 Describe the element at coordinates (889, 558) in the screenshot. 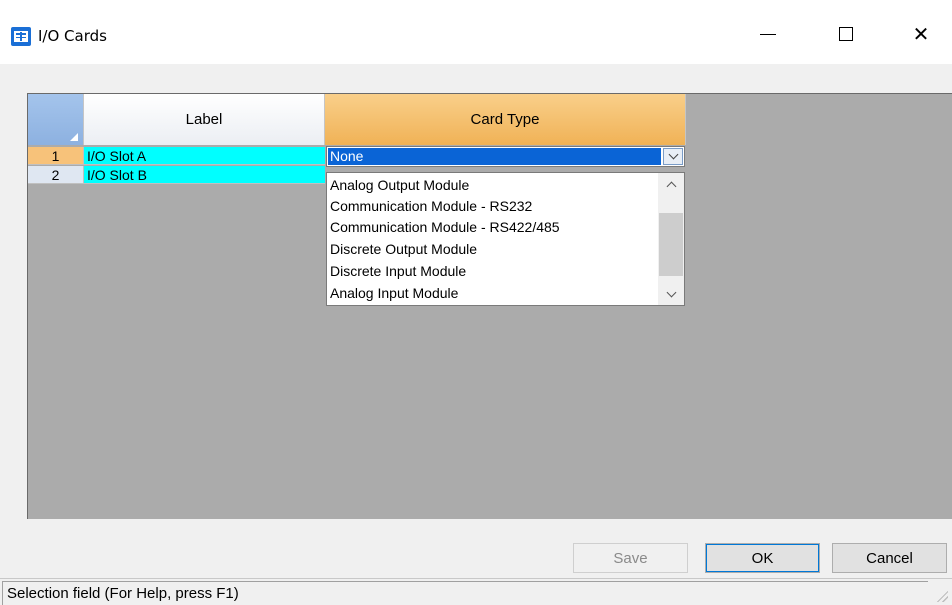

I see `cancel-button: Cancel` at that location.